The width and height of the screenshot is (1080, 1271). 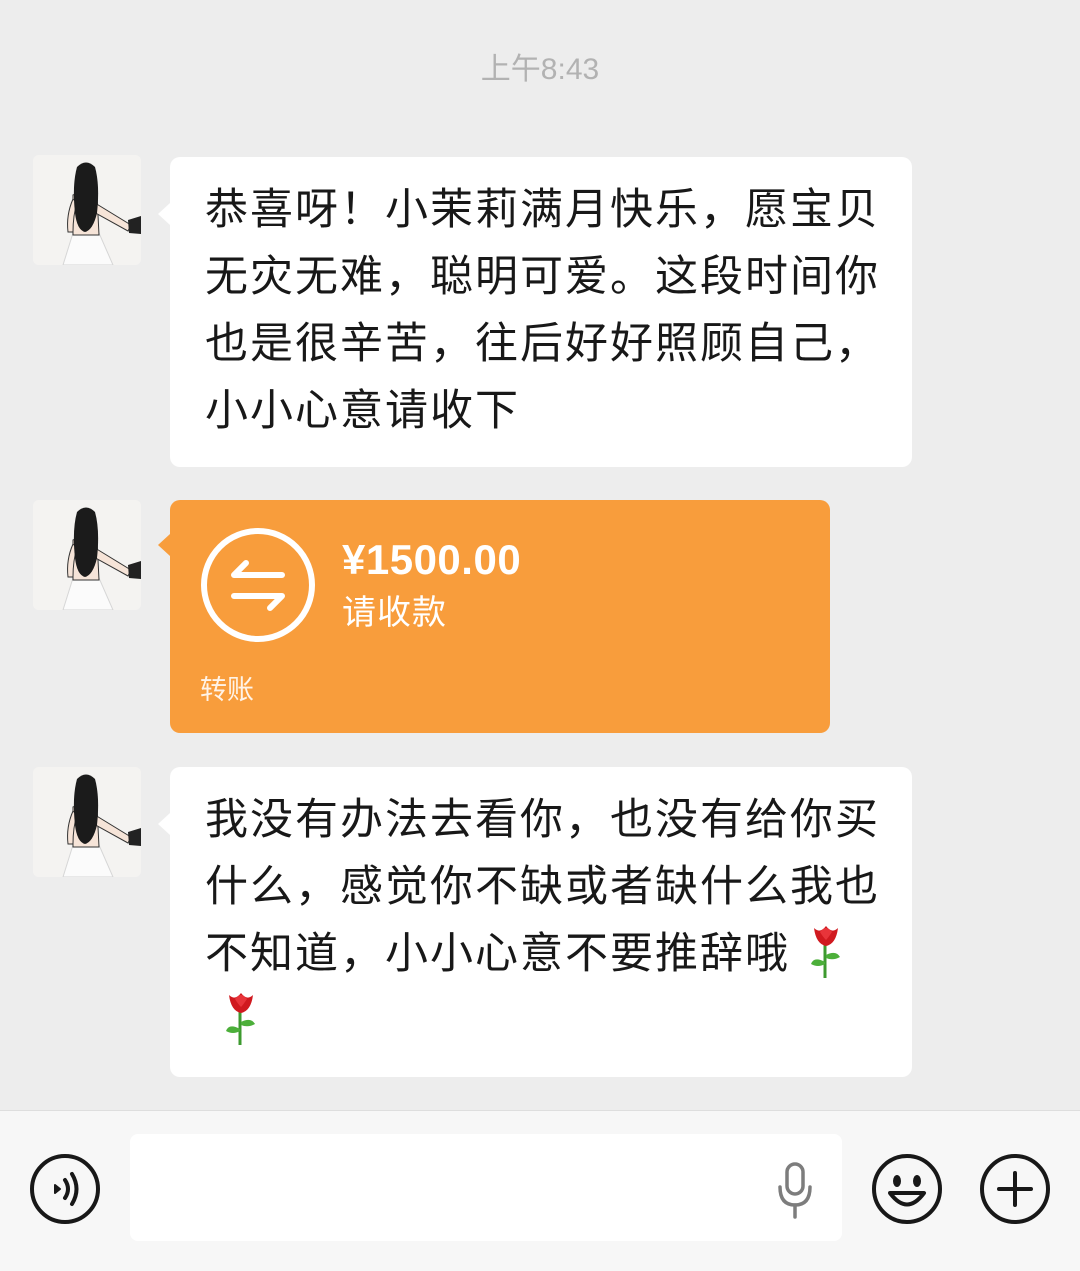 What do you see at coordinates (394, 613) in the screenshot?
I see `transfer-status: 请收款` at bounding box center [394, 613].